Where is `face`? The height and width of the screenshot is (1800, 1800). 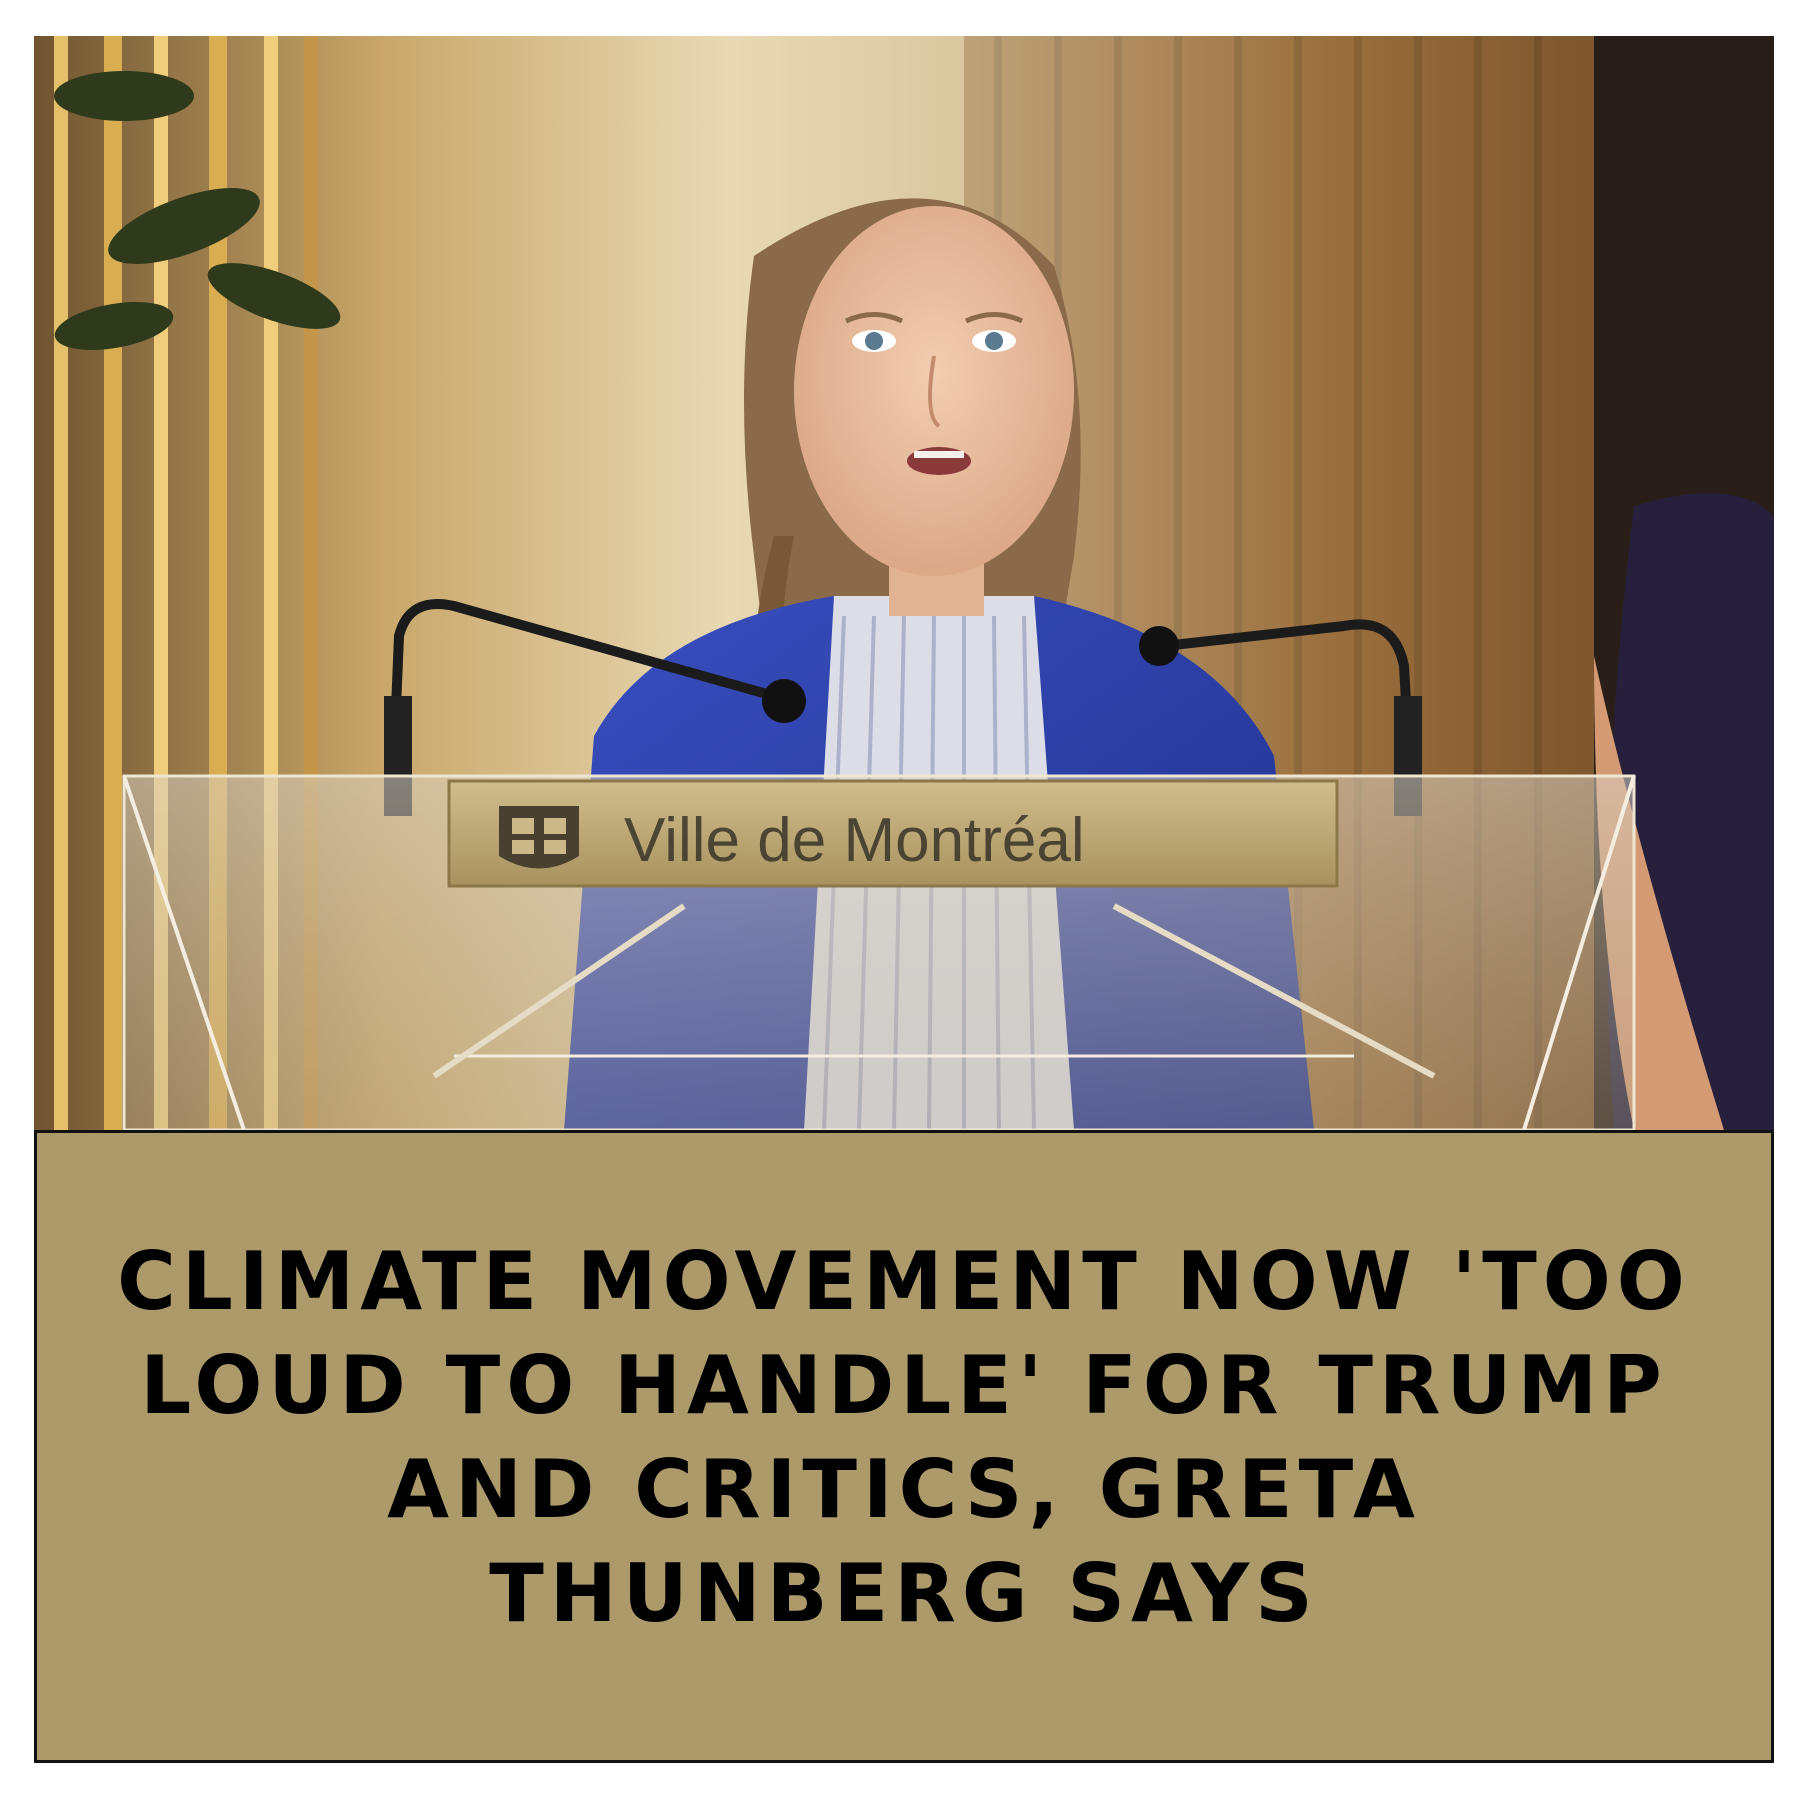
face is located at coordinates (934, 391).